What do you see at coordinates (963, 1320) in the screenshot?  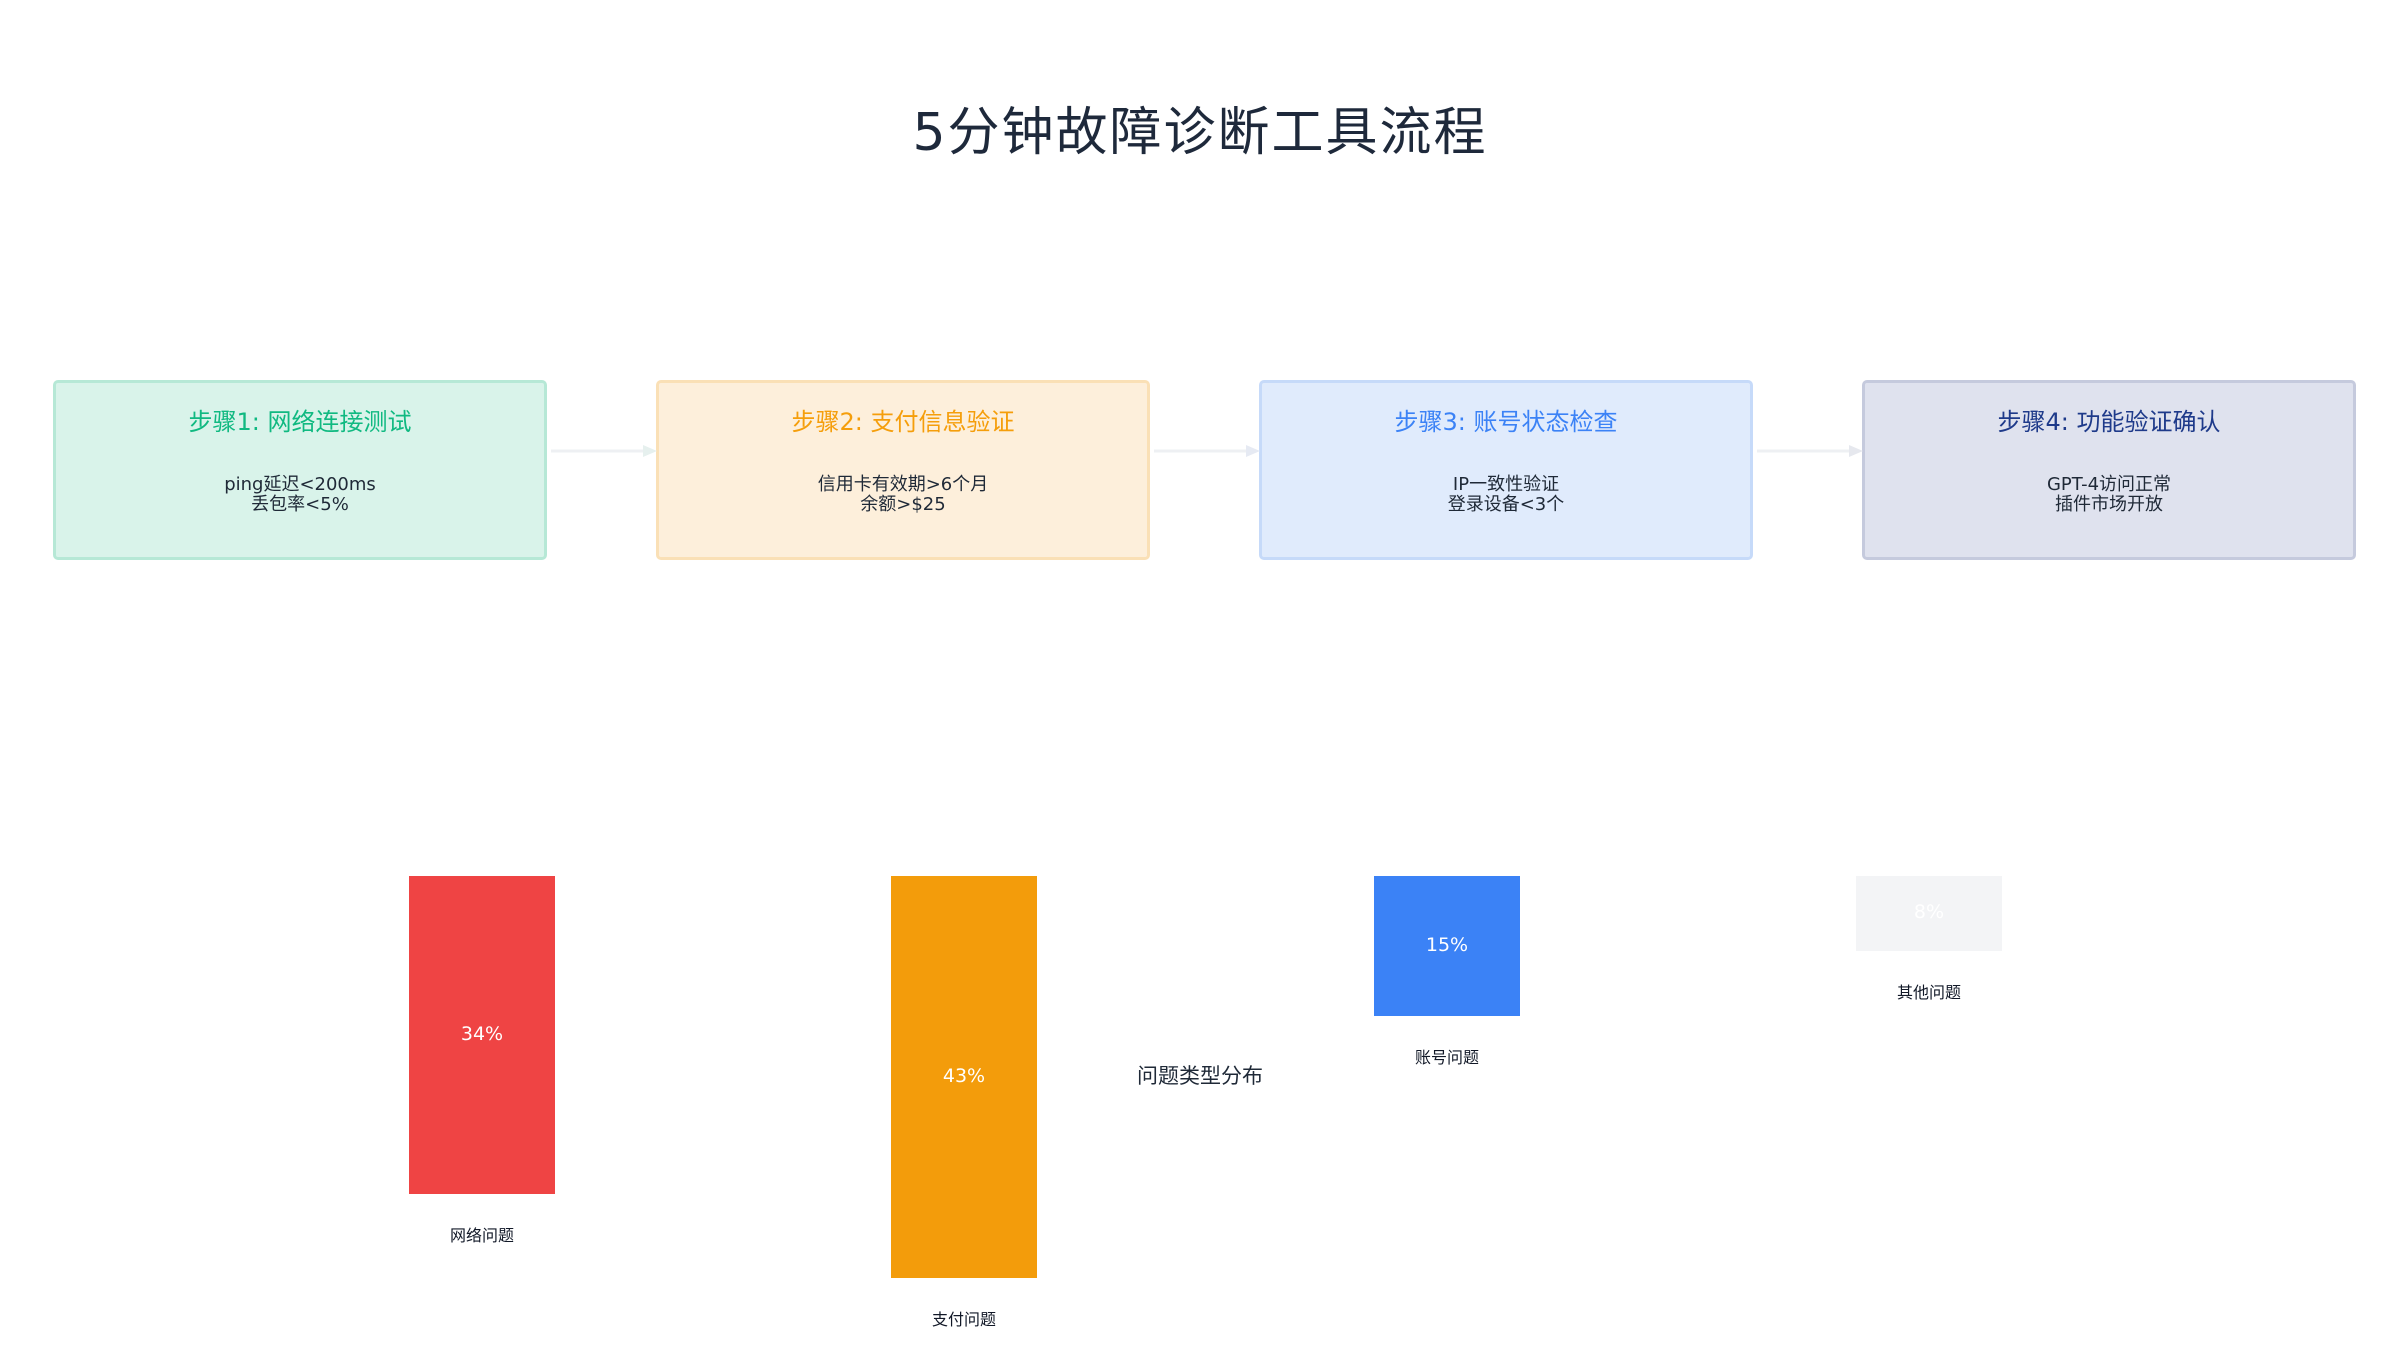 I see `bar-category-label: 支付问题` at bounding box center [963, 1320].